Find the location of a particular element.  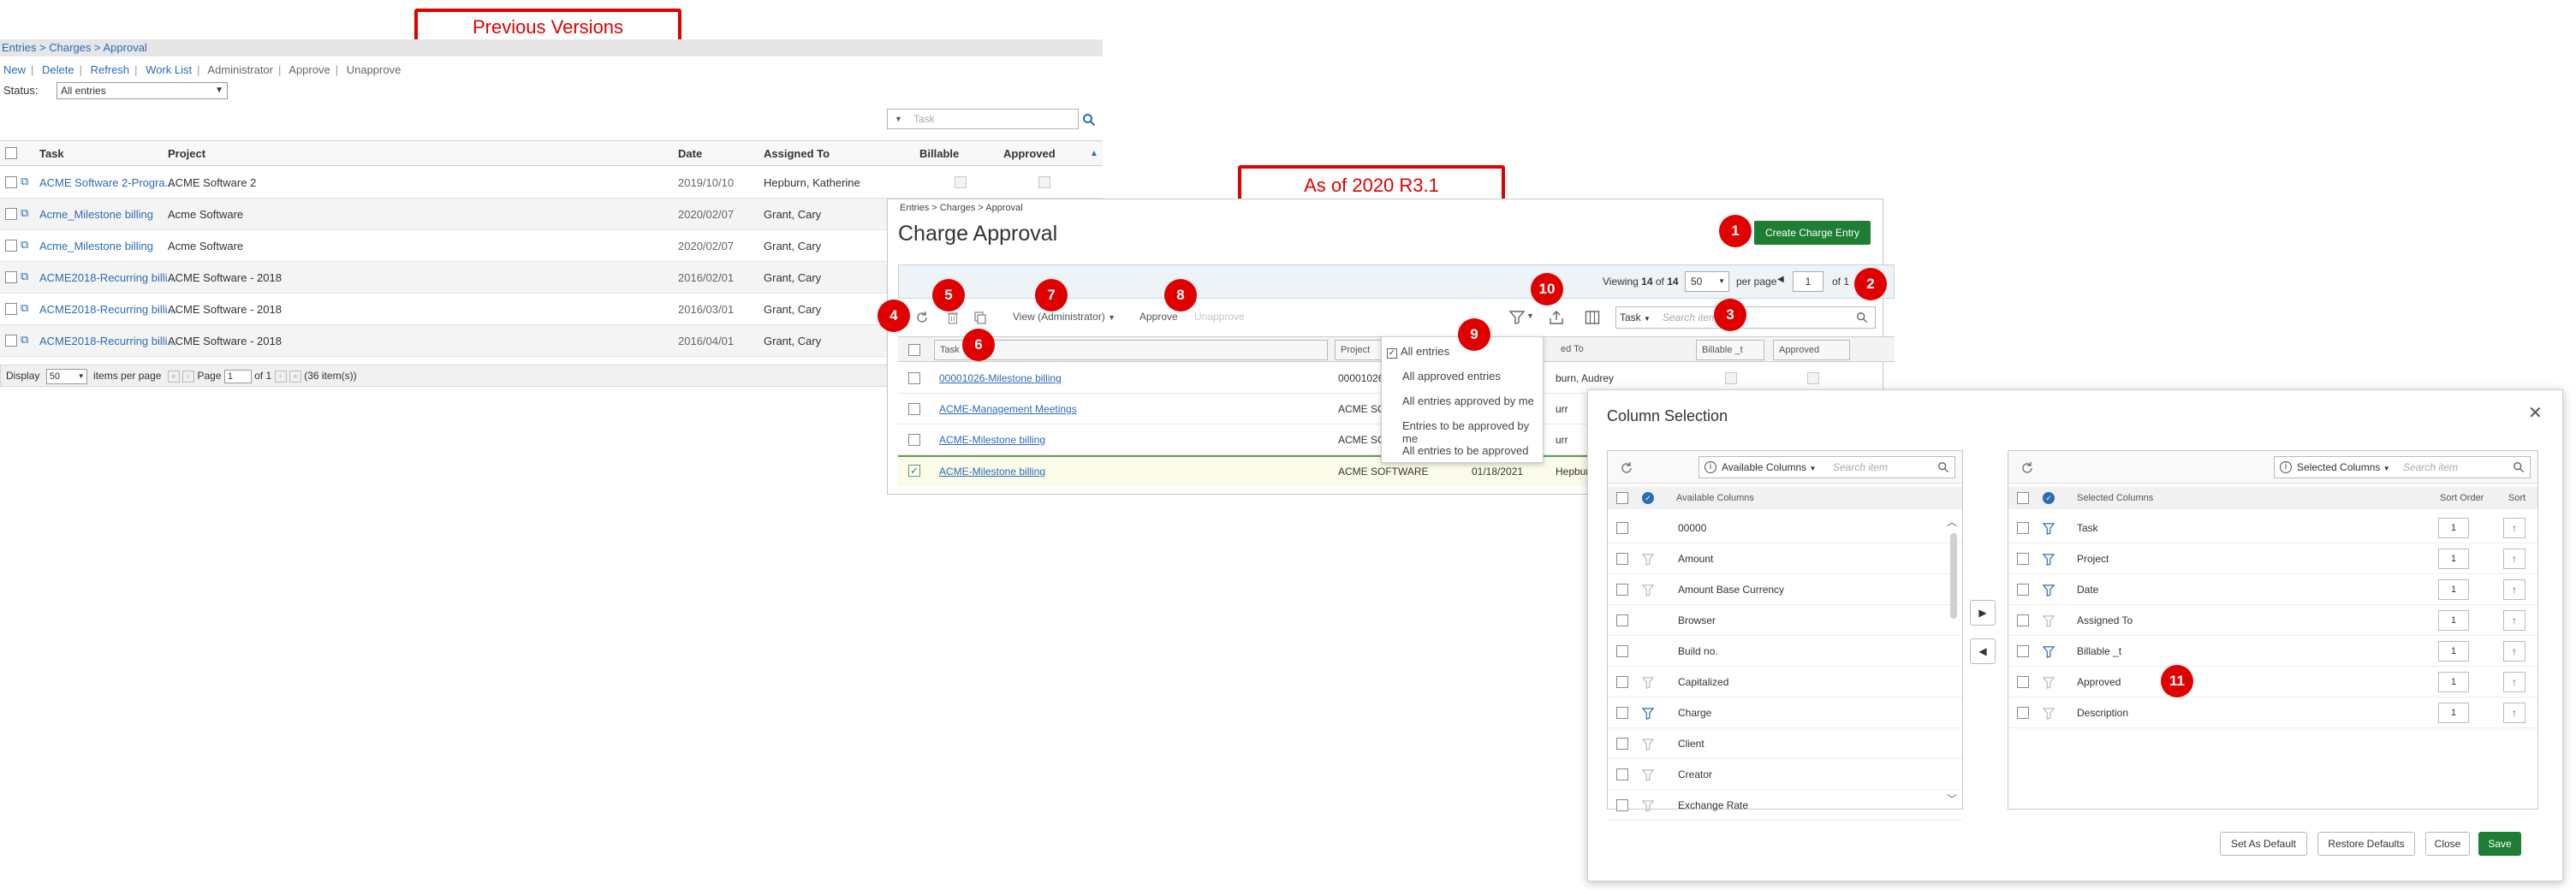

create-charge-entry-button: Create Charge Entry is located at coordinates (1812, 233).